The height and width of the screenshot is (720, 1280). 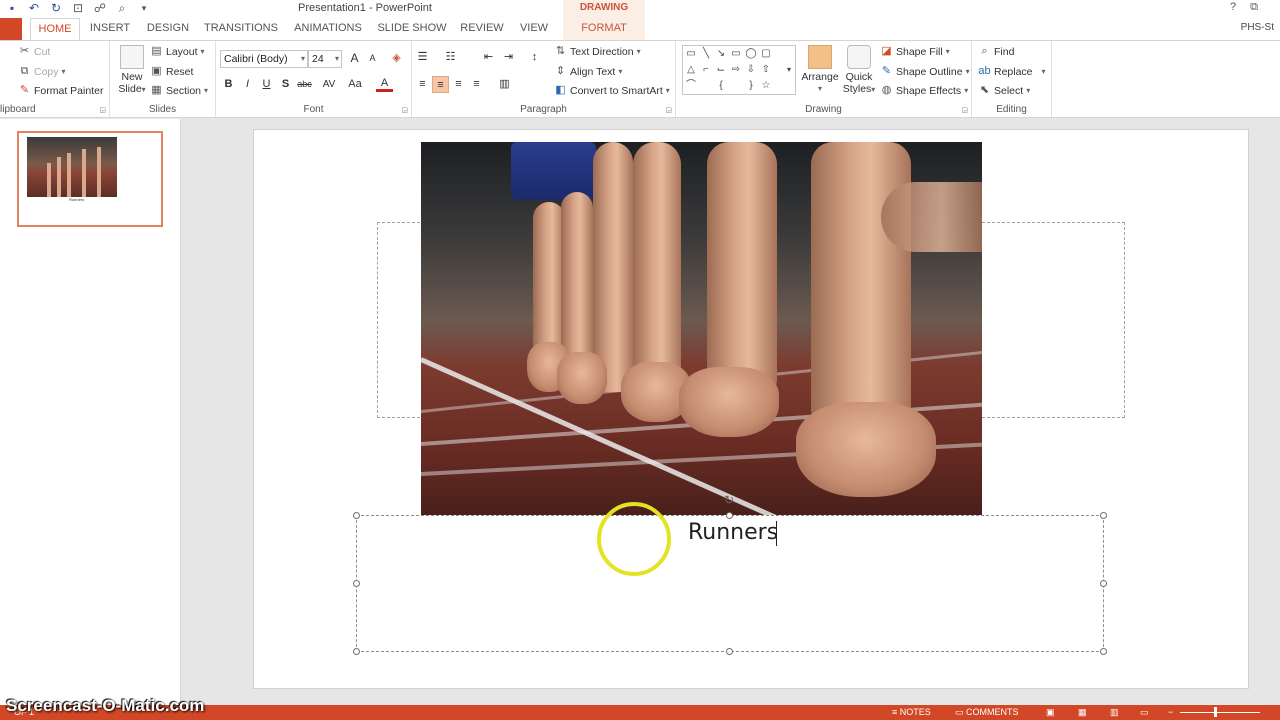 What do you see at coordinates (476, 84) in the screenshot?
I see `justify-icon: ≡` at bounding box center [476, 84].